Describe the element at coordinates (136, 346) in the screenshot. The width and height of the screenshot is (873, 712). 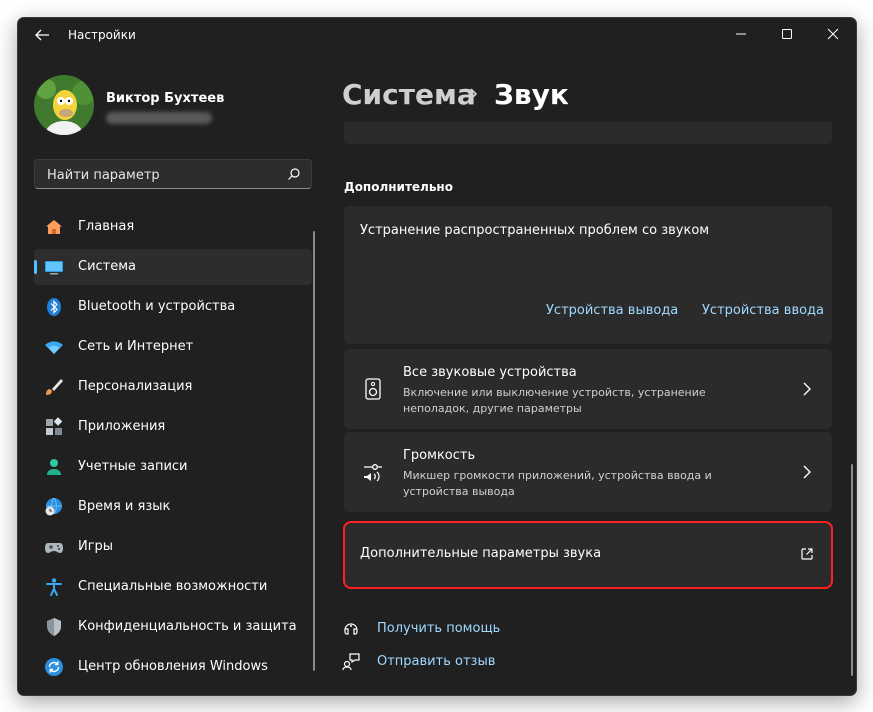
I see `sidebar-item-label: Сеть и Интернет` at that location.